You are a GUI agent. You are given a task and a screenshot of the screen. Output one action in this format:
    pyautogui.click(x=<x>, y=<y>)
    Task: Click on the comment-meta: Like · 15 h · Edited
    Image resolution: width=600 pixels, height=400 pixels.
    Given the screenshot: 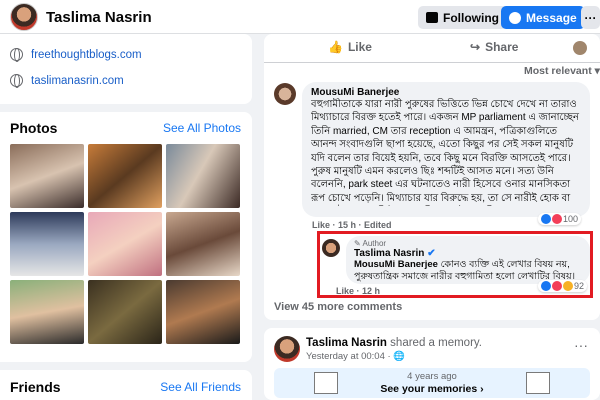 What is the action you would take?
    pyautogui.click(x=352, y=225)
    